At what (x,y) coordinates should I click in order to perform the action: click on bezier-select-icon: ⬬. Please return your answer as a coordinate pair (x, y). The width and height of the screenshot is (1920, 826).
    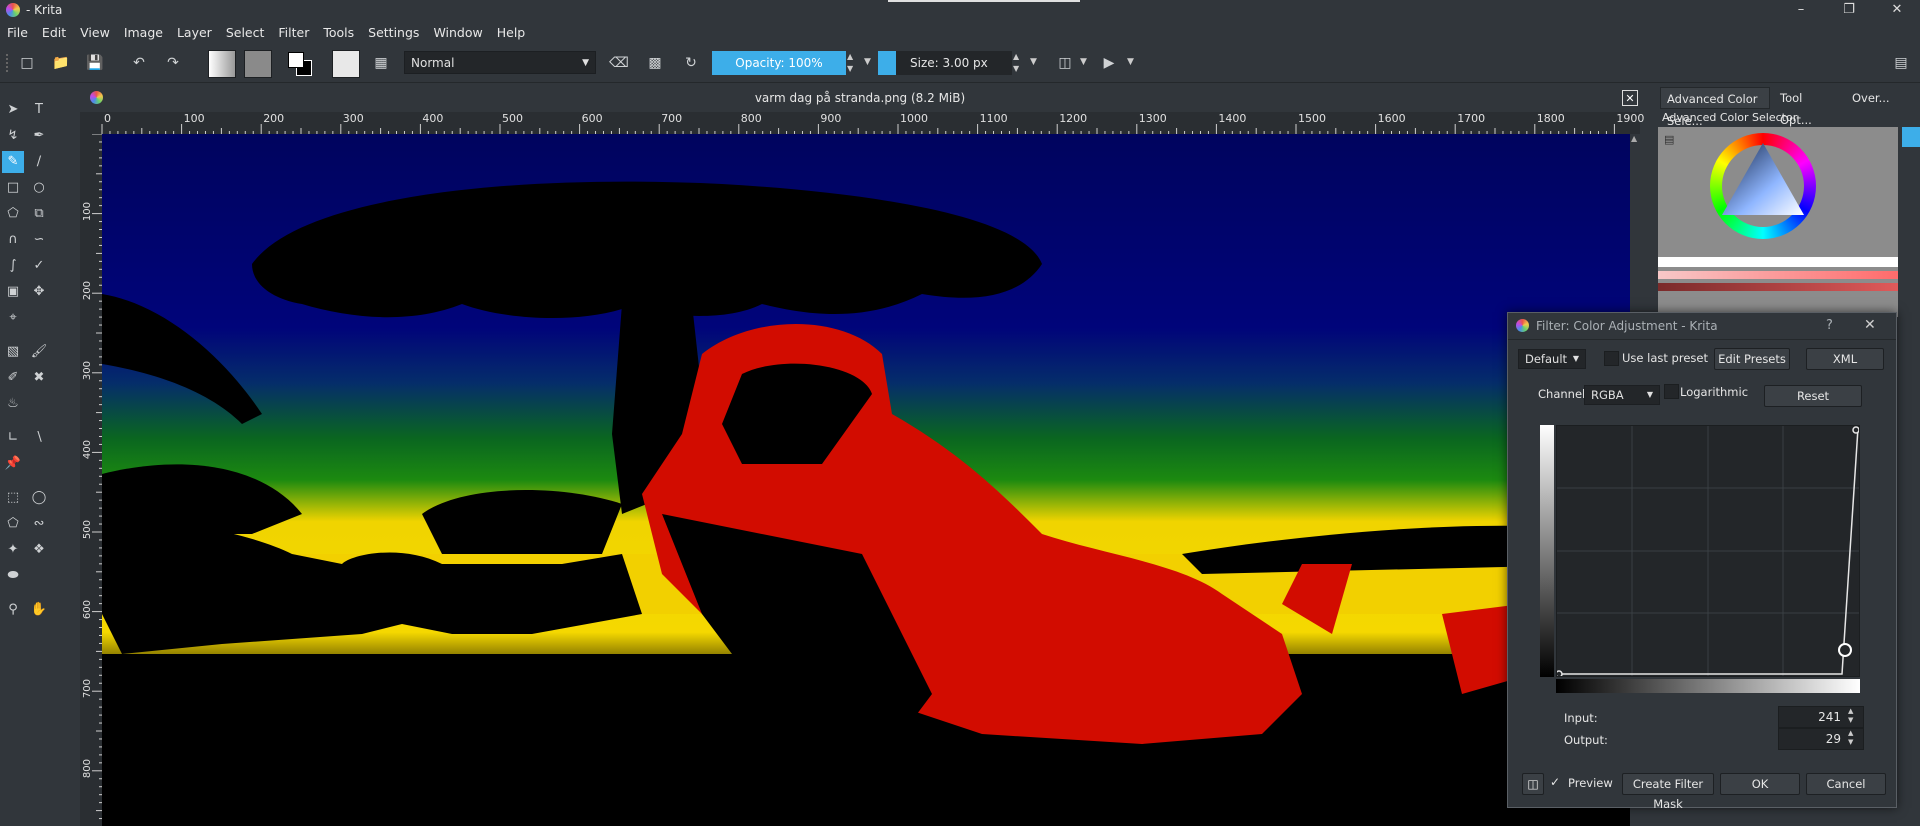
    Looking at the image, I should click on (13, 576).